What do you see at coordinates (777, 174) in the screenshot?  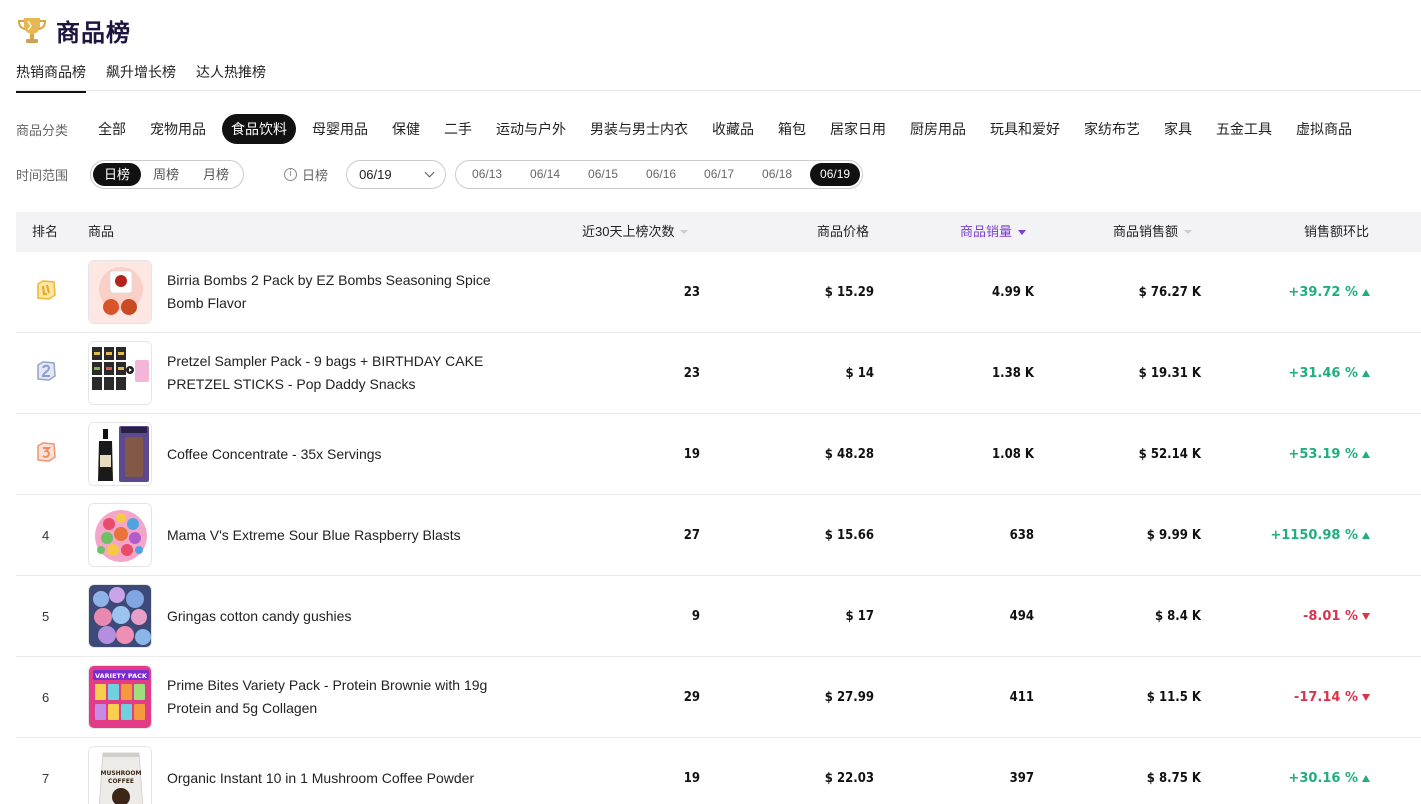 I see `date-option: 06/18` at bounding box center [777, 174].